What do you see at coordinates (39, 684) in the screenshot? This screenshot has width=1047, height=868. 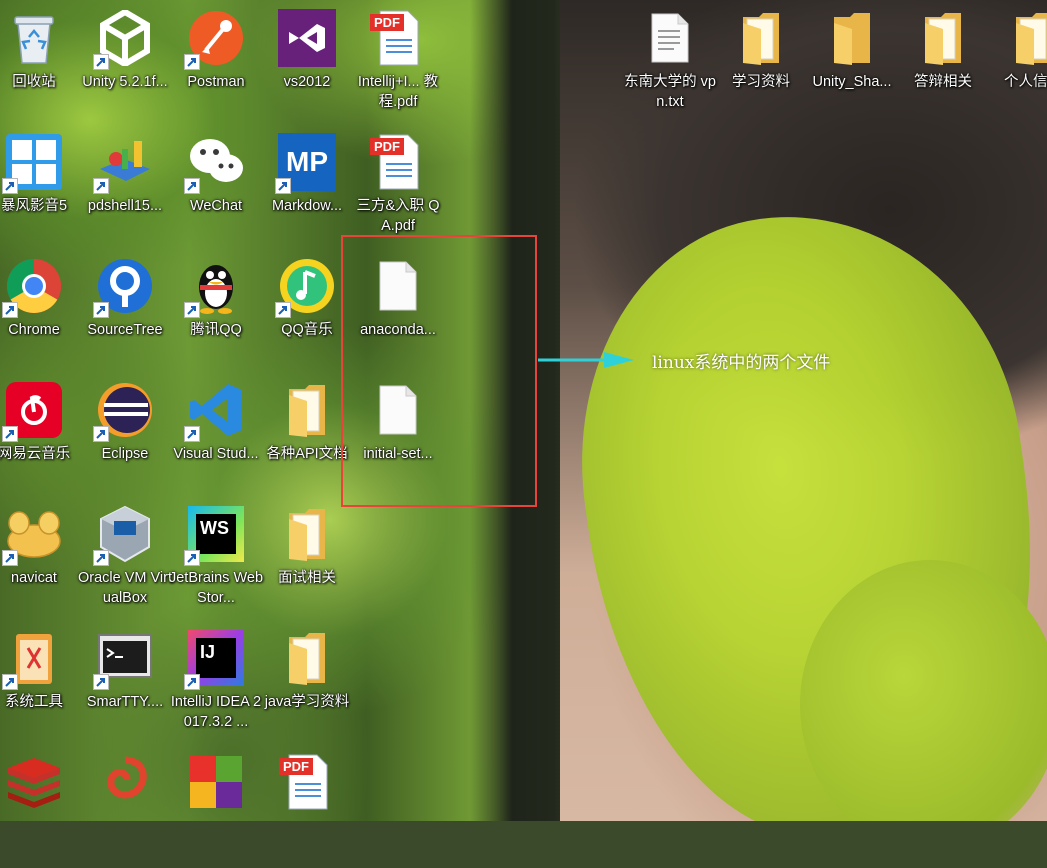 I see `desktop-icon-system-tools: 系统工具` at bounding box center [39, 684].